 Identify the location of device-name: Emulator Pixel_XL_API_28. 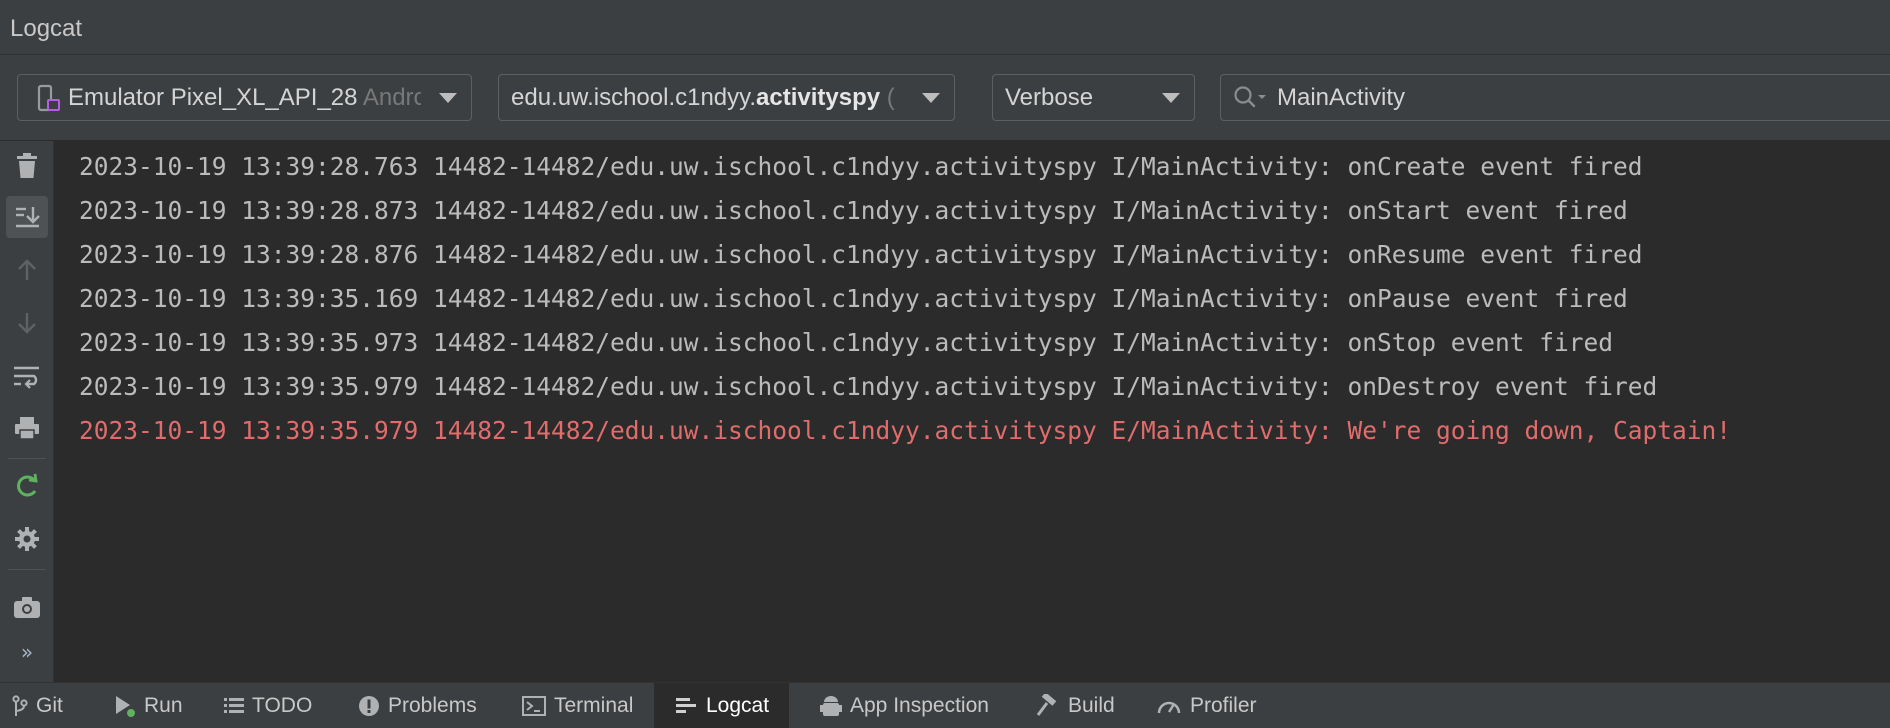
(213, 97).